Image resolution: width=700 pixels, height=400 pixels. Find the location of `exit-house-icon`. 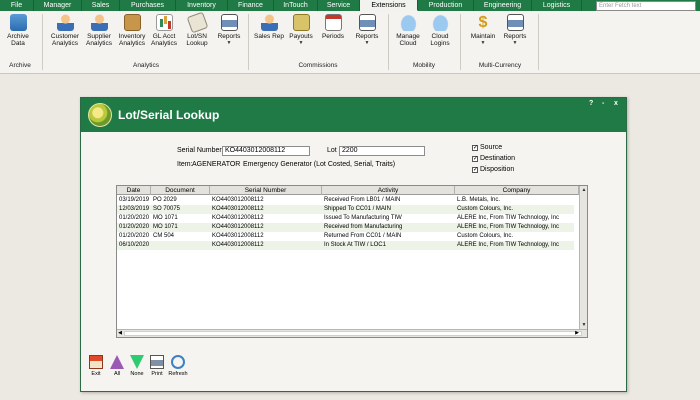

exit-house-icon is located at coordinates (96, 362).